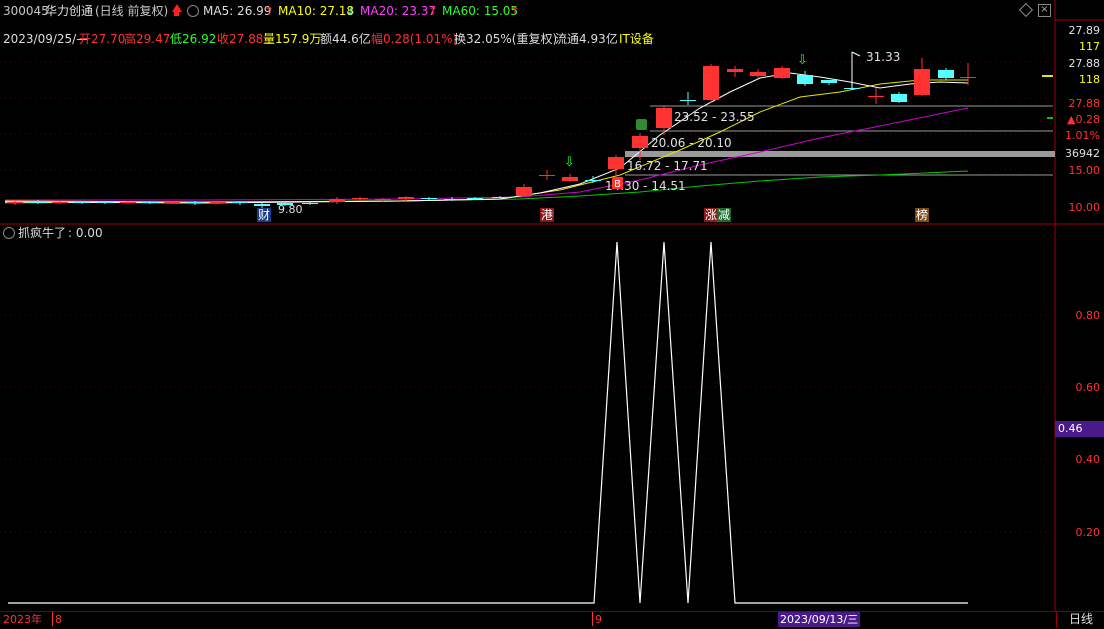 The width and height of the screenshot is (1104, 629). I want to click on indicator-axis-040: 0.40, so click(1088, 459).